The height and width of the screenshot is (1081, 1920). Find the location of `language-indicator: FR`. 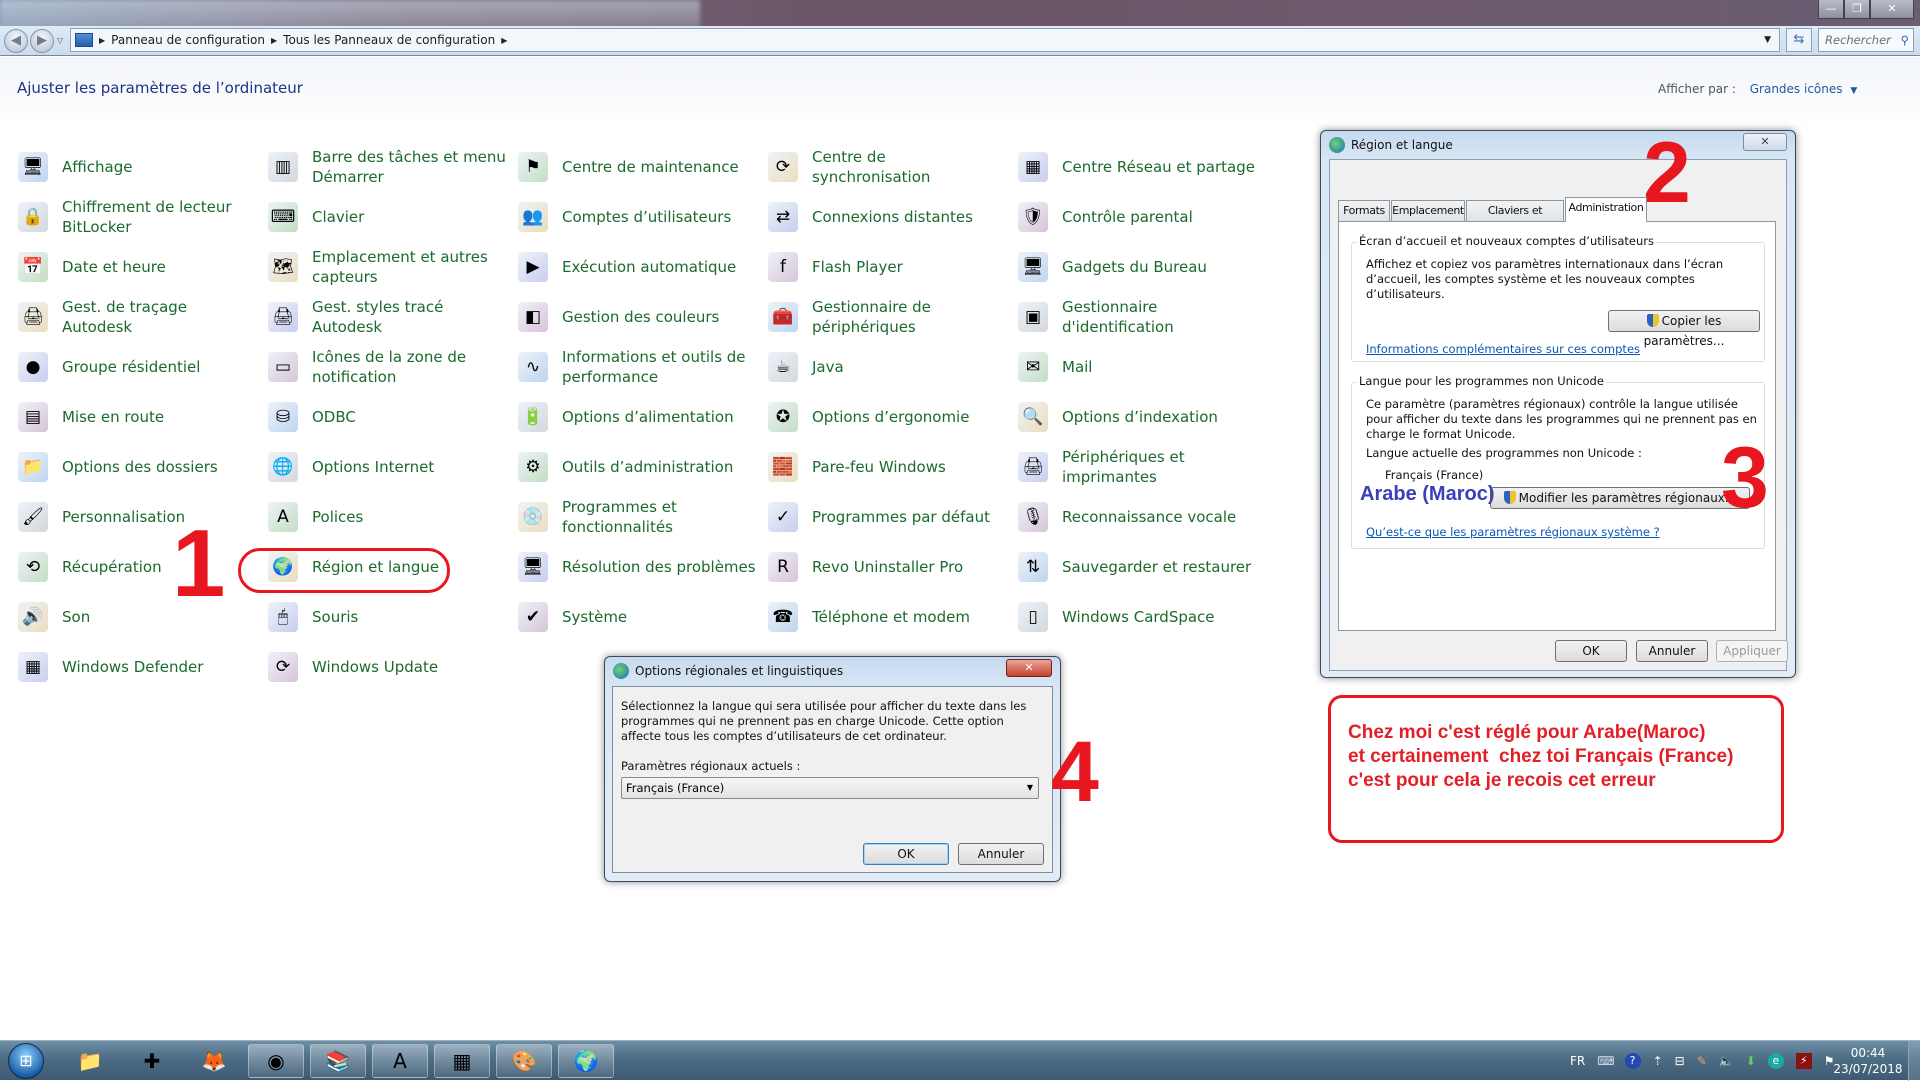

language-indicator: FR is located at coordinates (1577, 1061).